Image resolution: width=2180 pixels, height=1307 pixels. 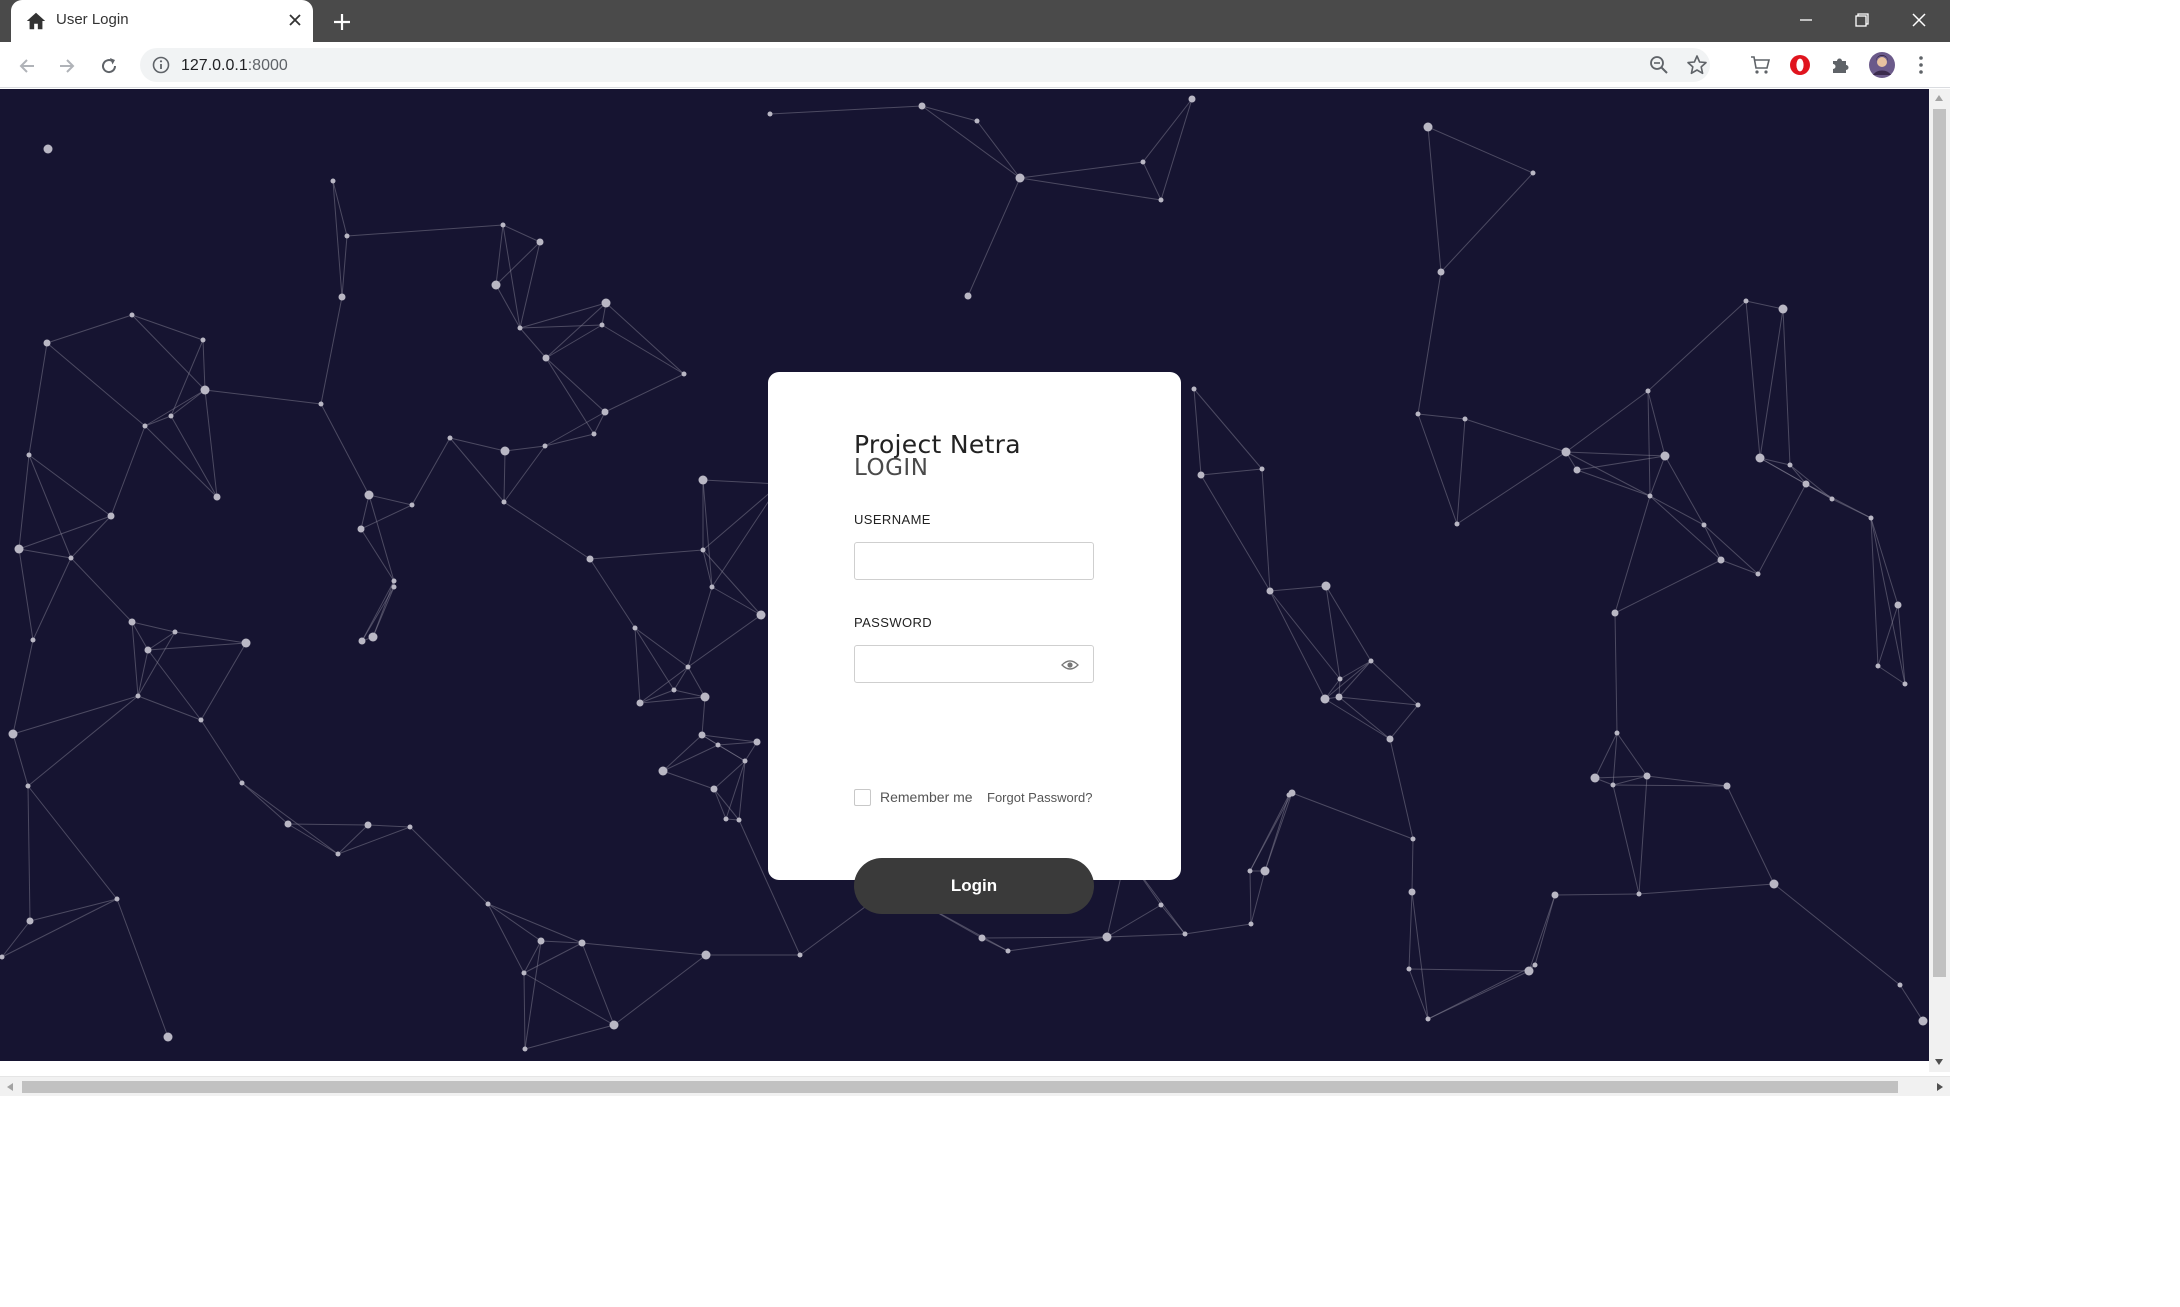 I want to click on tab-title: User Login, so click(x=92, y=19).